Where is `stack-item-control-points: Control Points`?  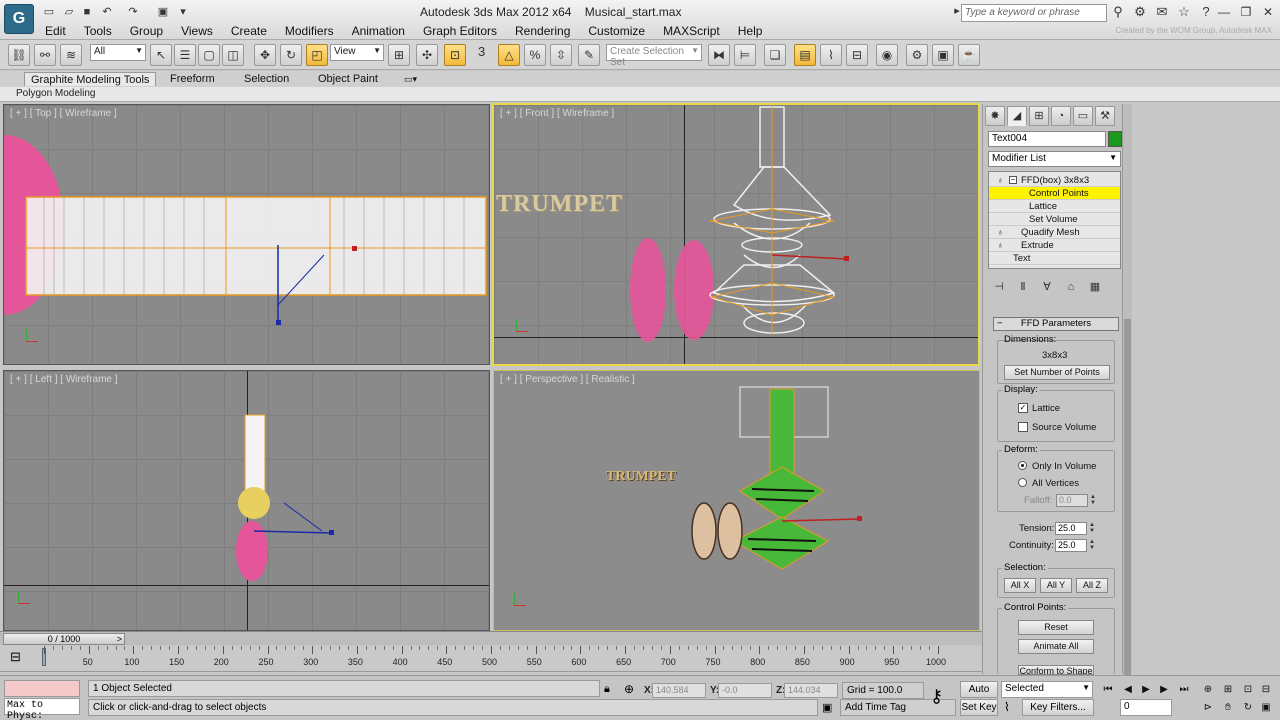
stack-item-control-points: Control Points is located at coordinates (1054, 193).